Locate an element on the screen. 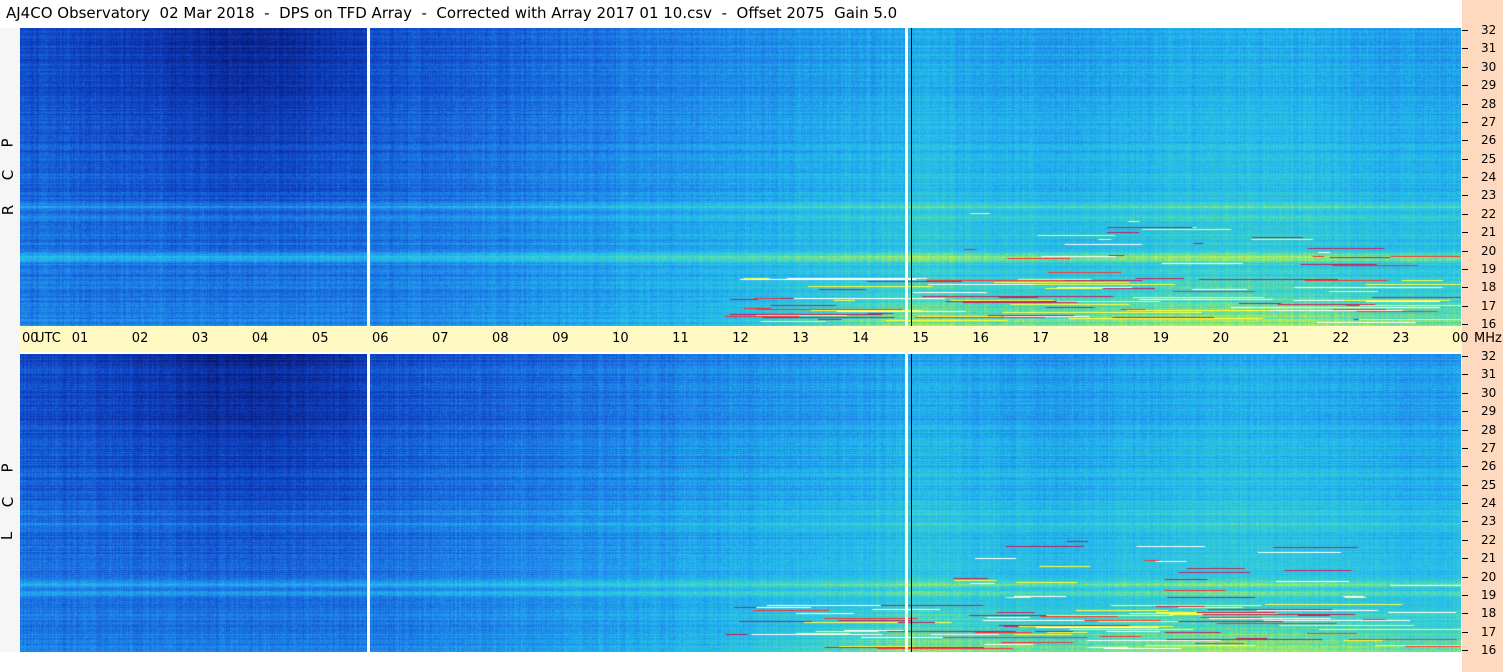  utc-tick-label: 17 is located at coordinates (1040, 338).